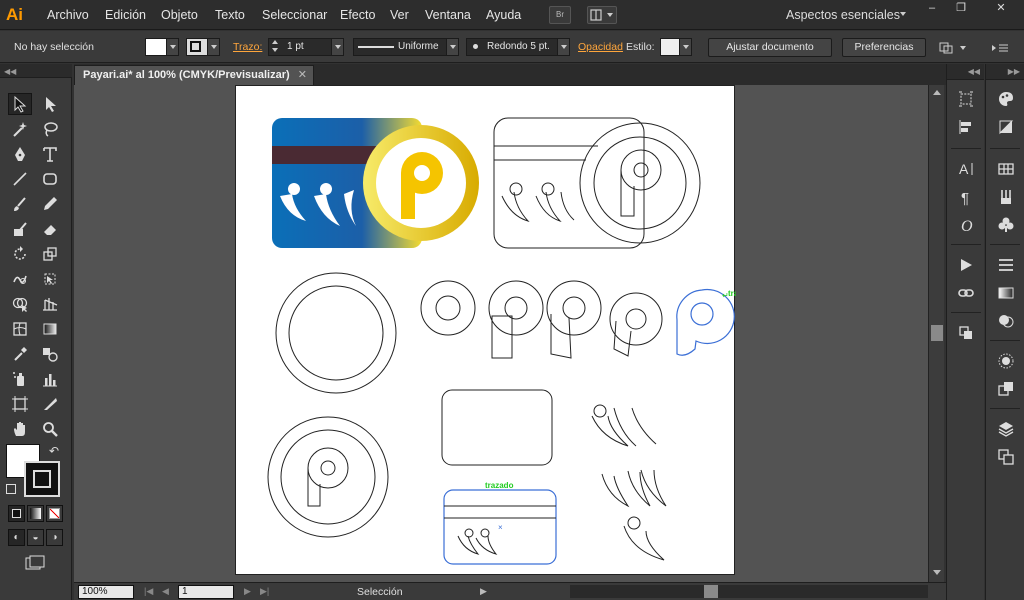 This screenshot has width=1024, height=600. I want to click on lasso-tool, so click(50, 129).